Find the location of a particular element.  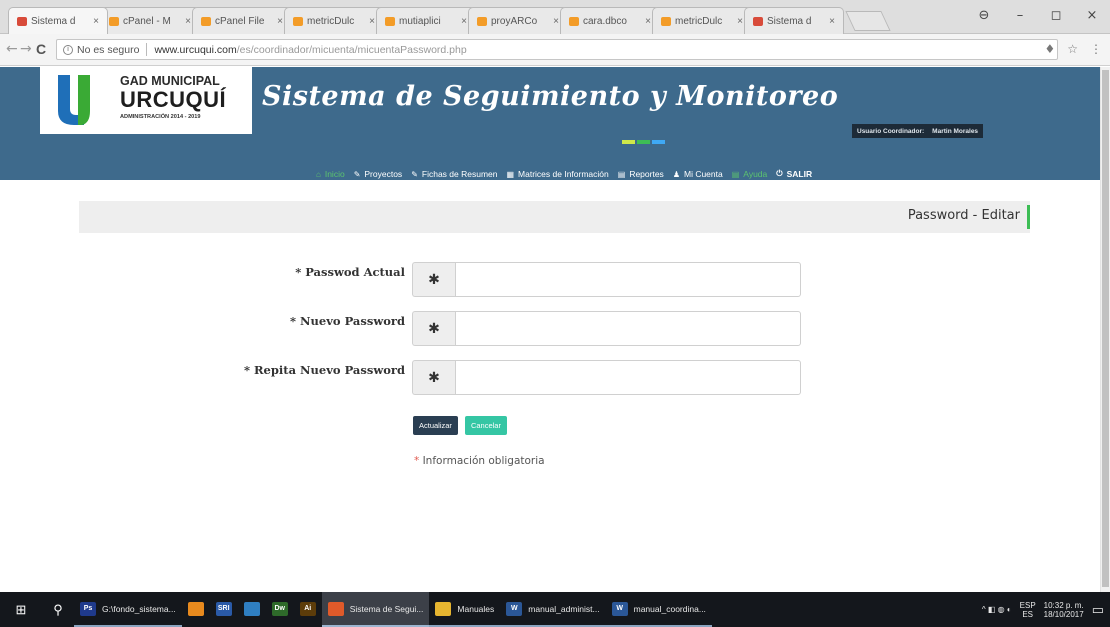

user-role-label: Usuario Coordinador: is located at coordinates (891, 131).